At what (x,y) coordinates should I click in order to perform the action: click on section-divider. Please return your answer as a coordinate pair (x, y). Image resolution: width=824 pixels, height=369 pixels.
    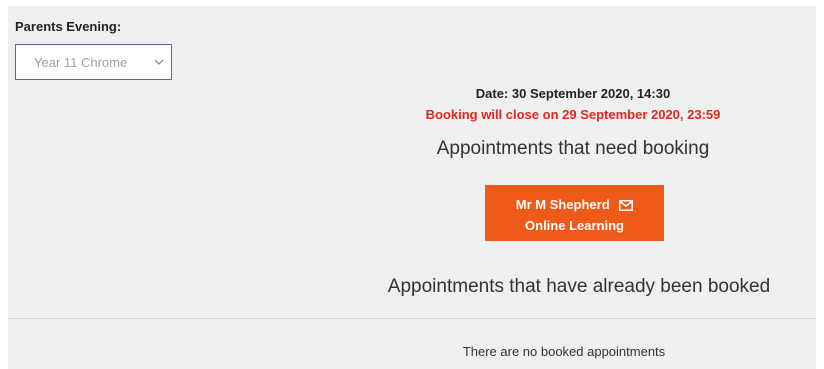
    Looking at the image, I should click on (412, 318).